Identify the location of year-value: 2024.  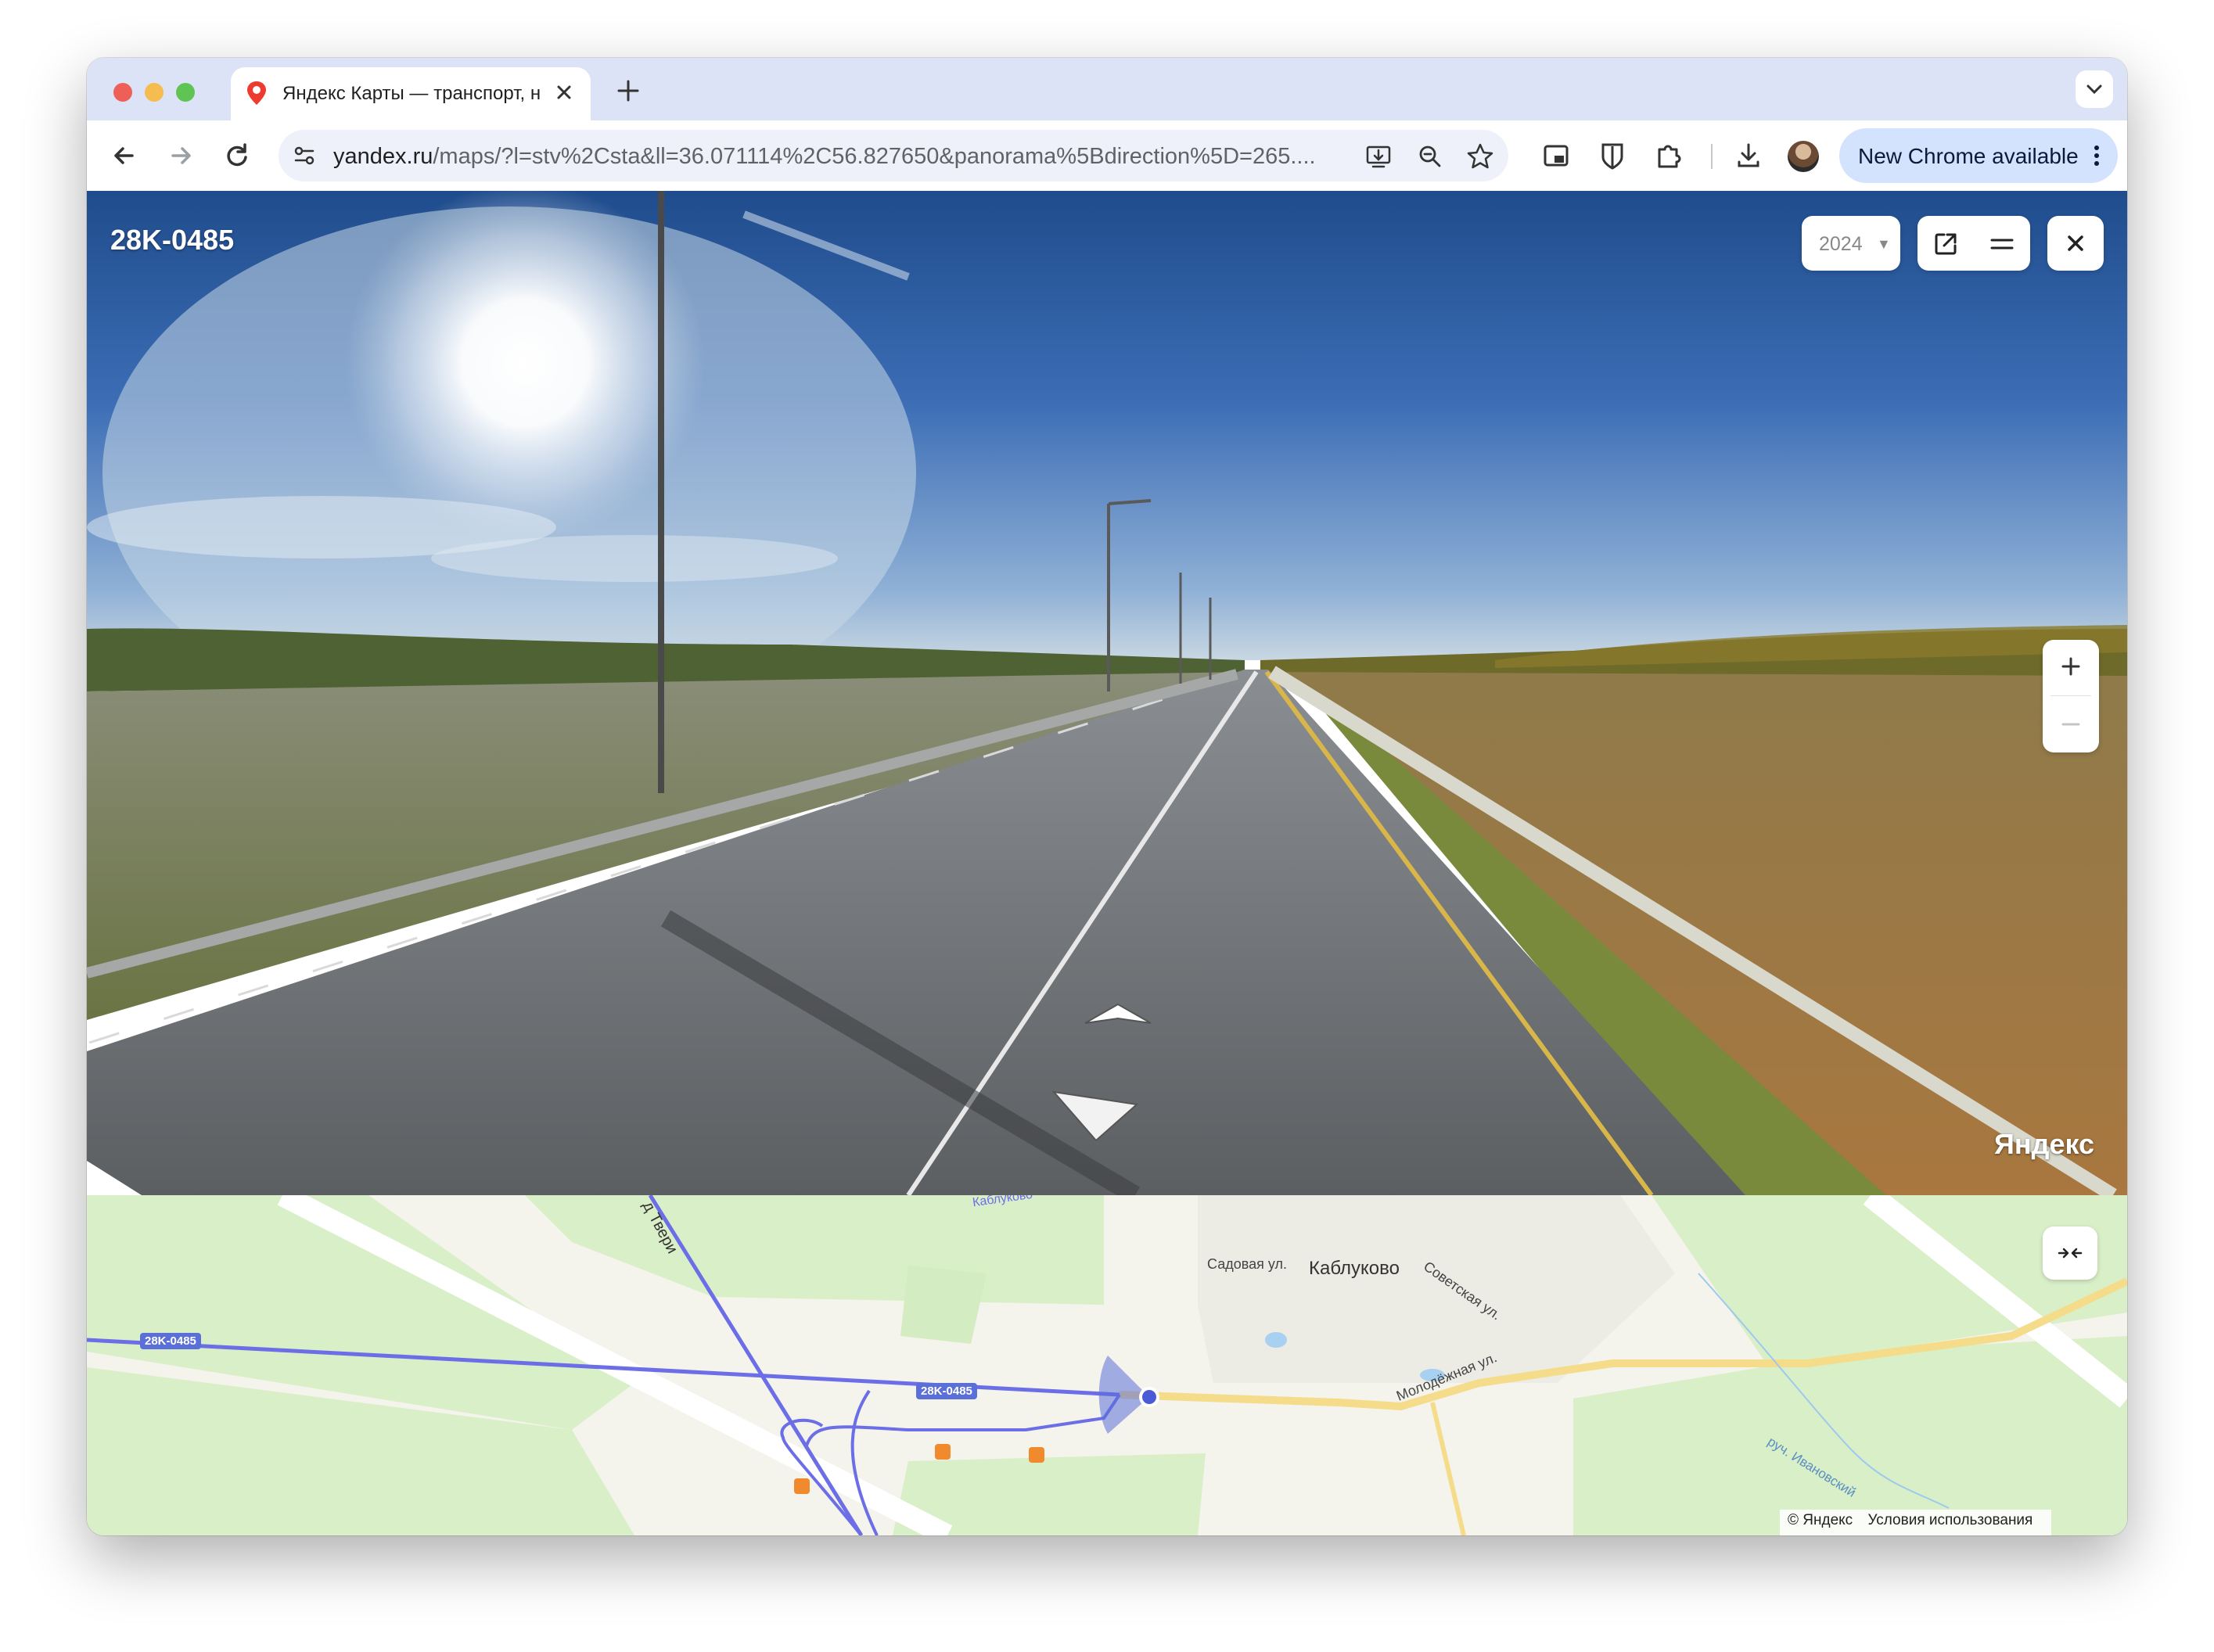
(1841, 244).